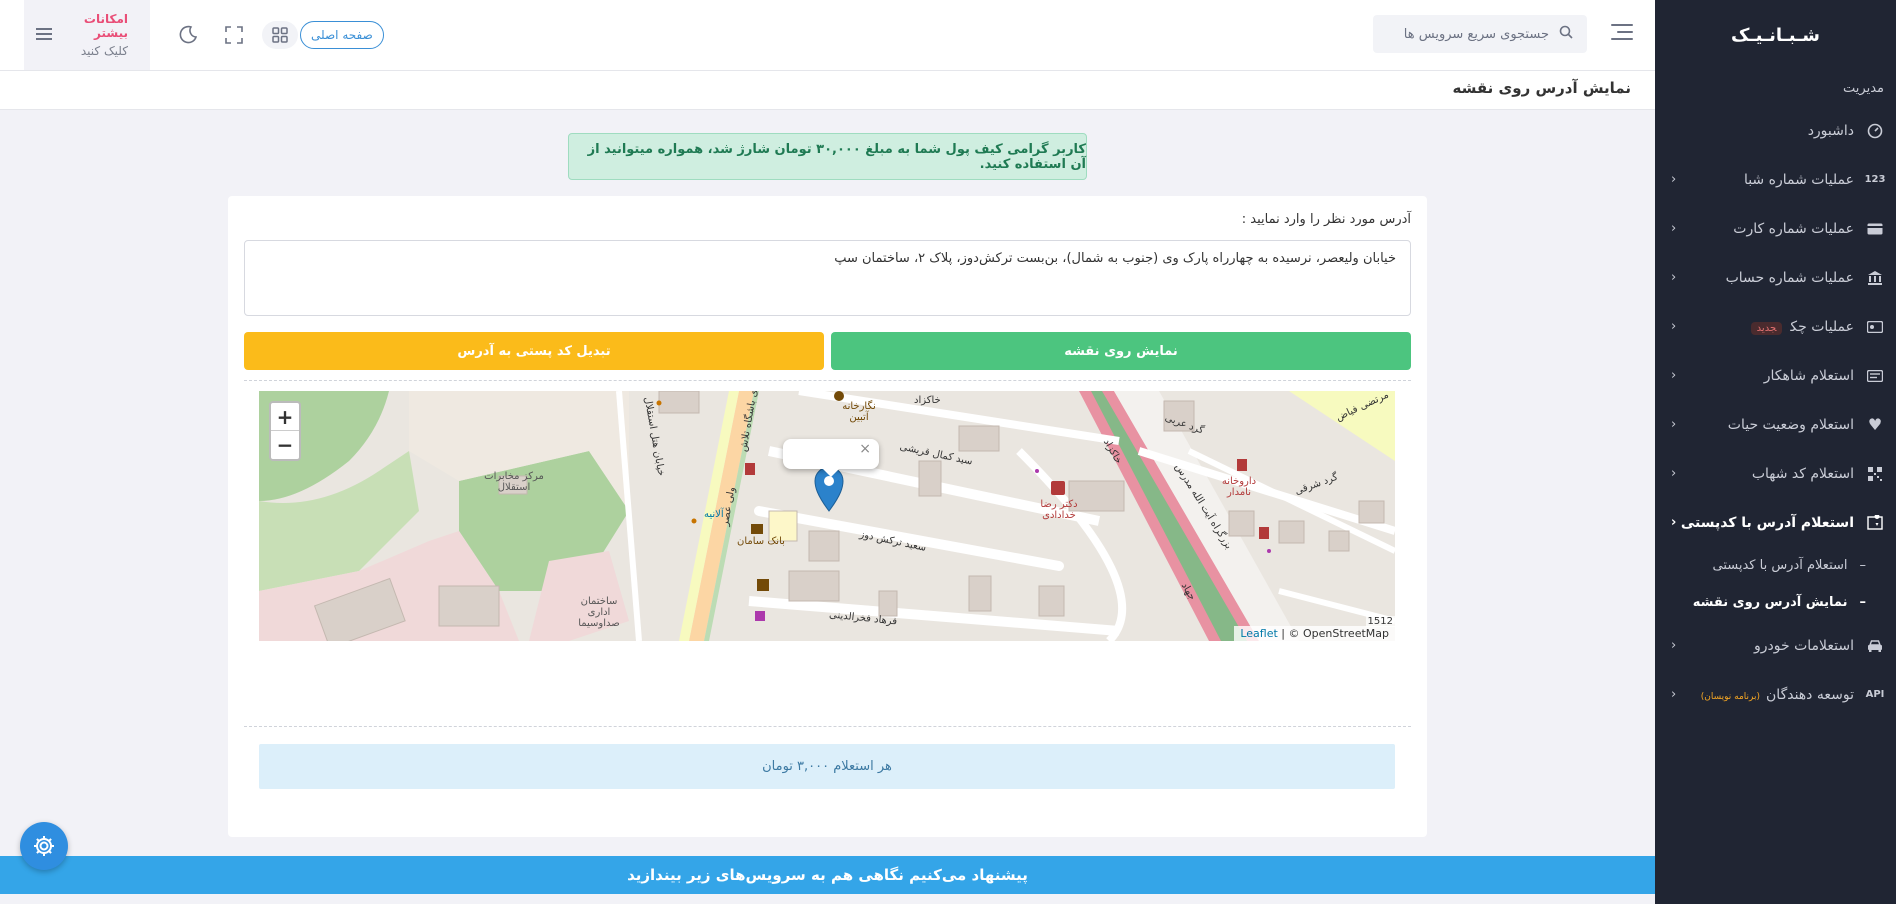  What do you see at coordinates (1767, 522) in the screenshot?
I see `sidebar-item-label: استعلام آدرس با کدپستی` at bounding box center [1767, 522].